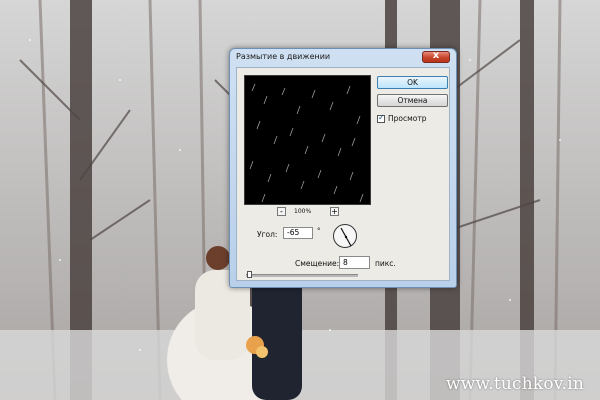  Describe the element at coordinates (267, 234) in the screenshot. I see `angle-label: Угол:` at that location.